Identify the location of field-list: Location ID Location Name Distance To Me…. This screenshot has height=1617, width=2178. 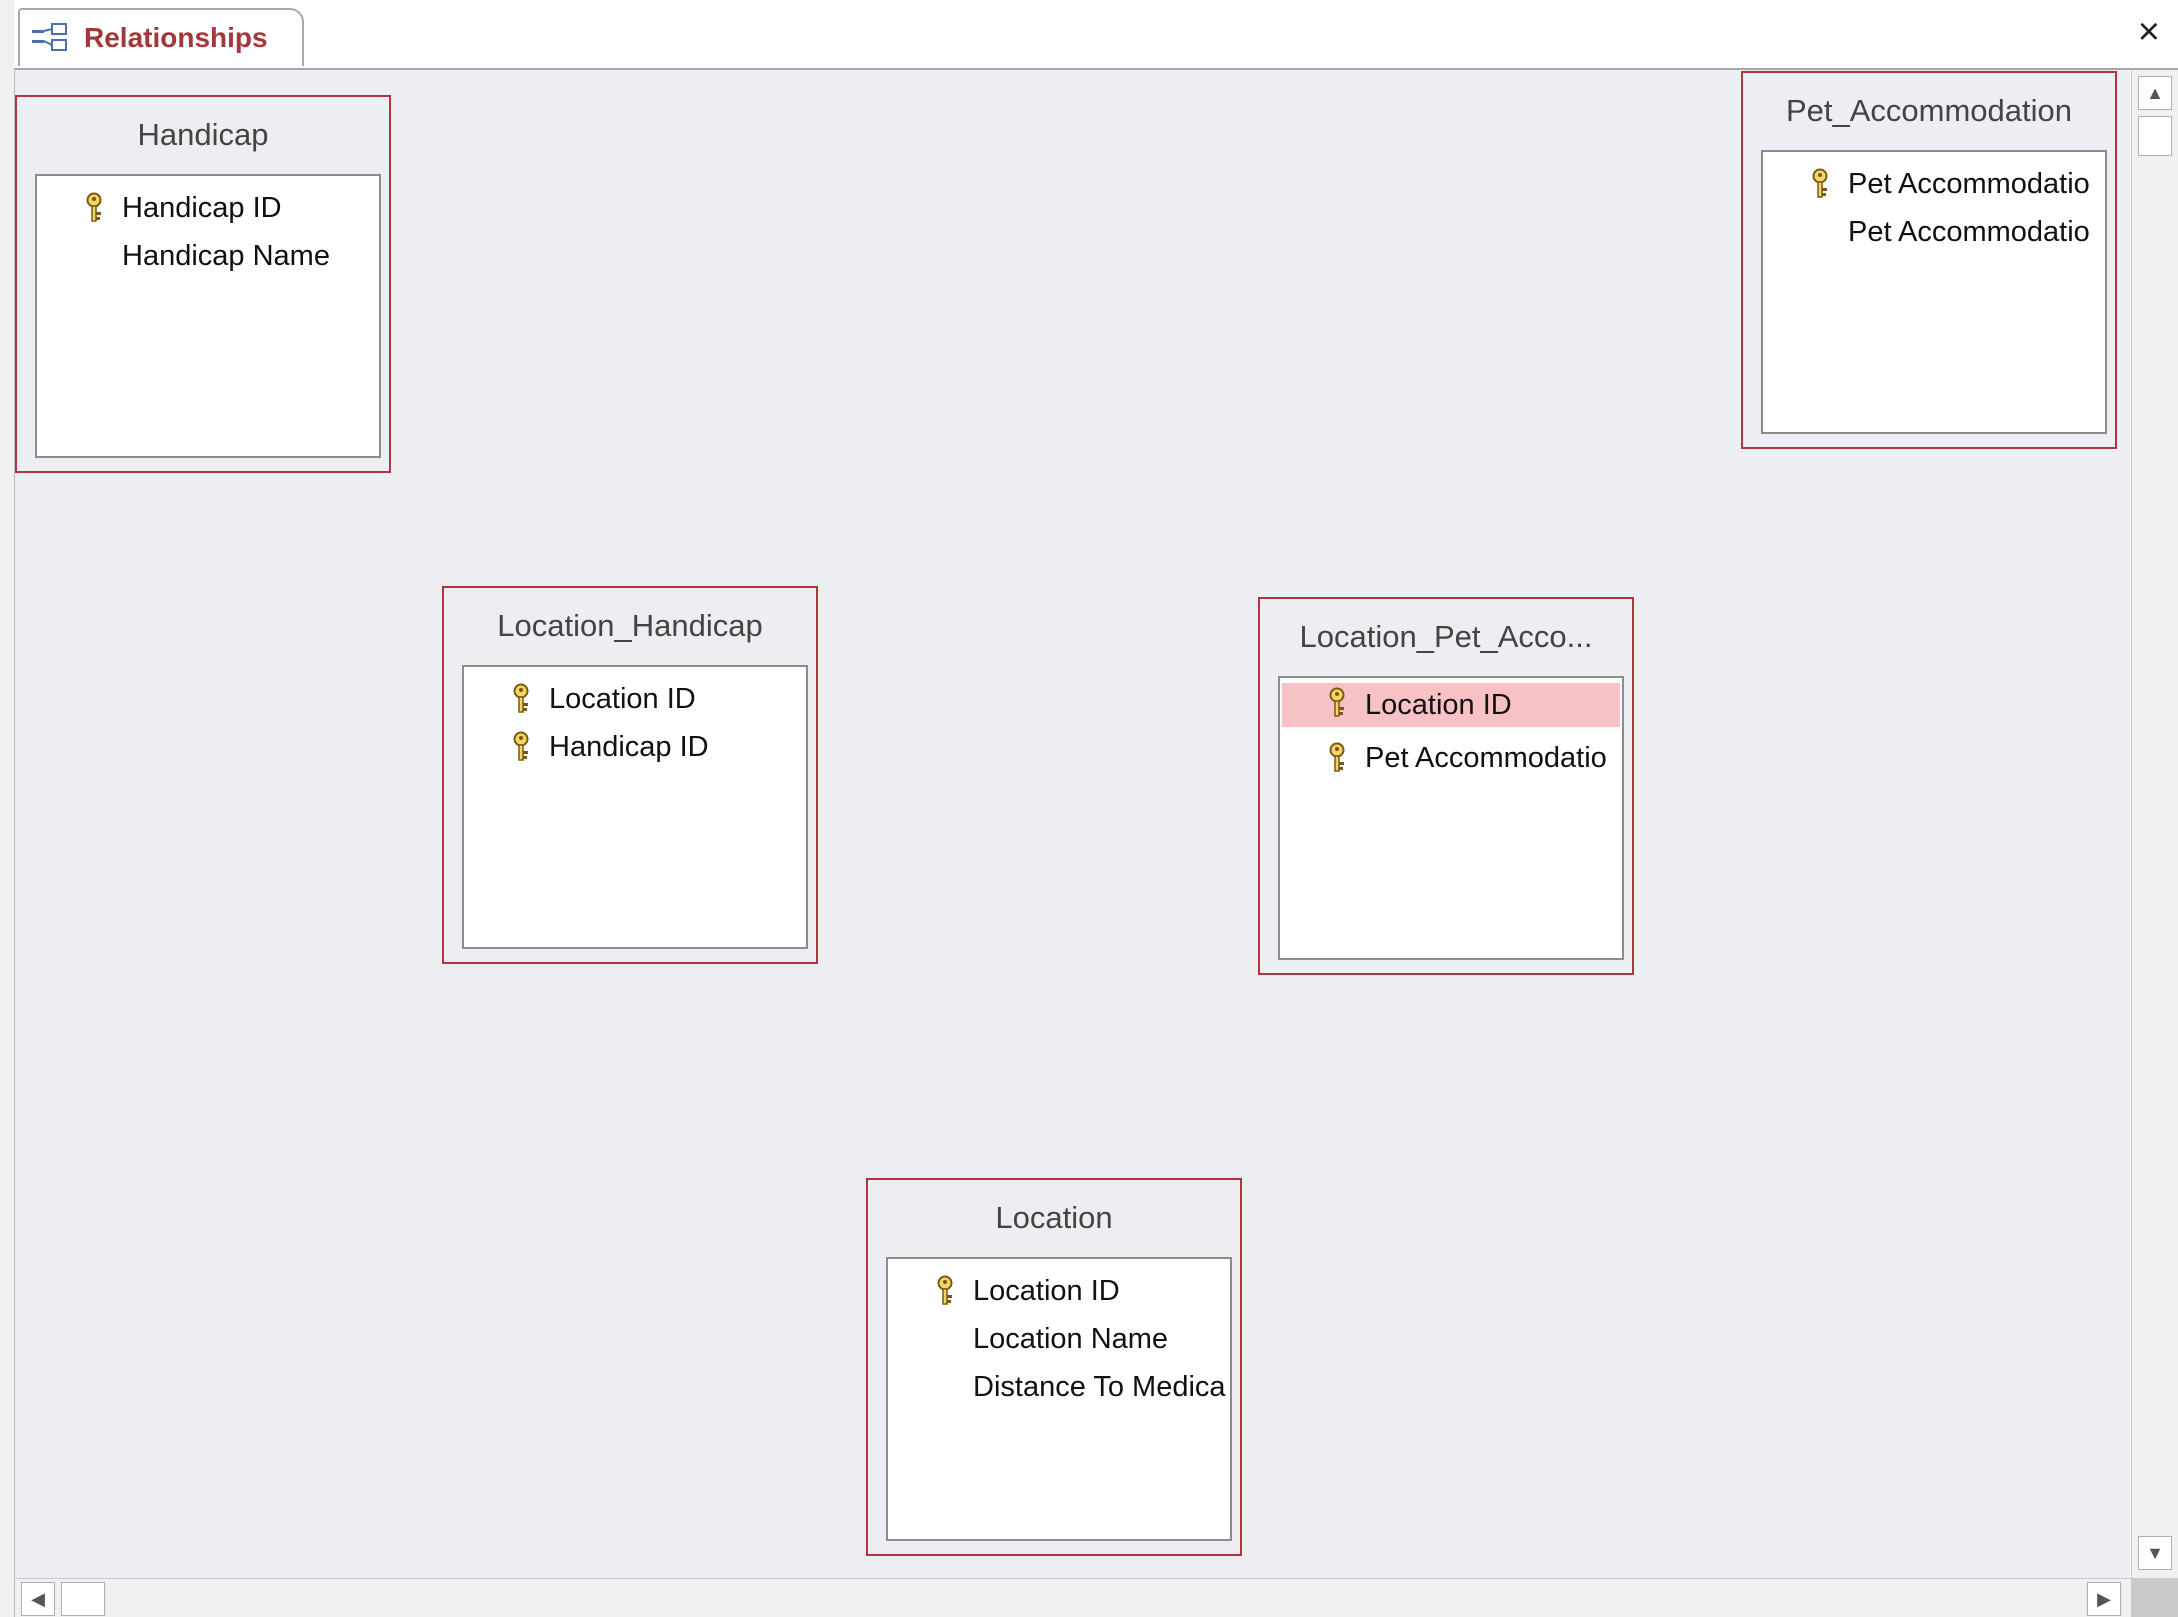
(1059, 1399).